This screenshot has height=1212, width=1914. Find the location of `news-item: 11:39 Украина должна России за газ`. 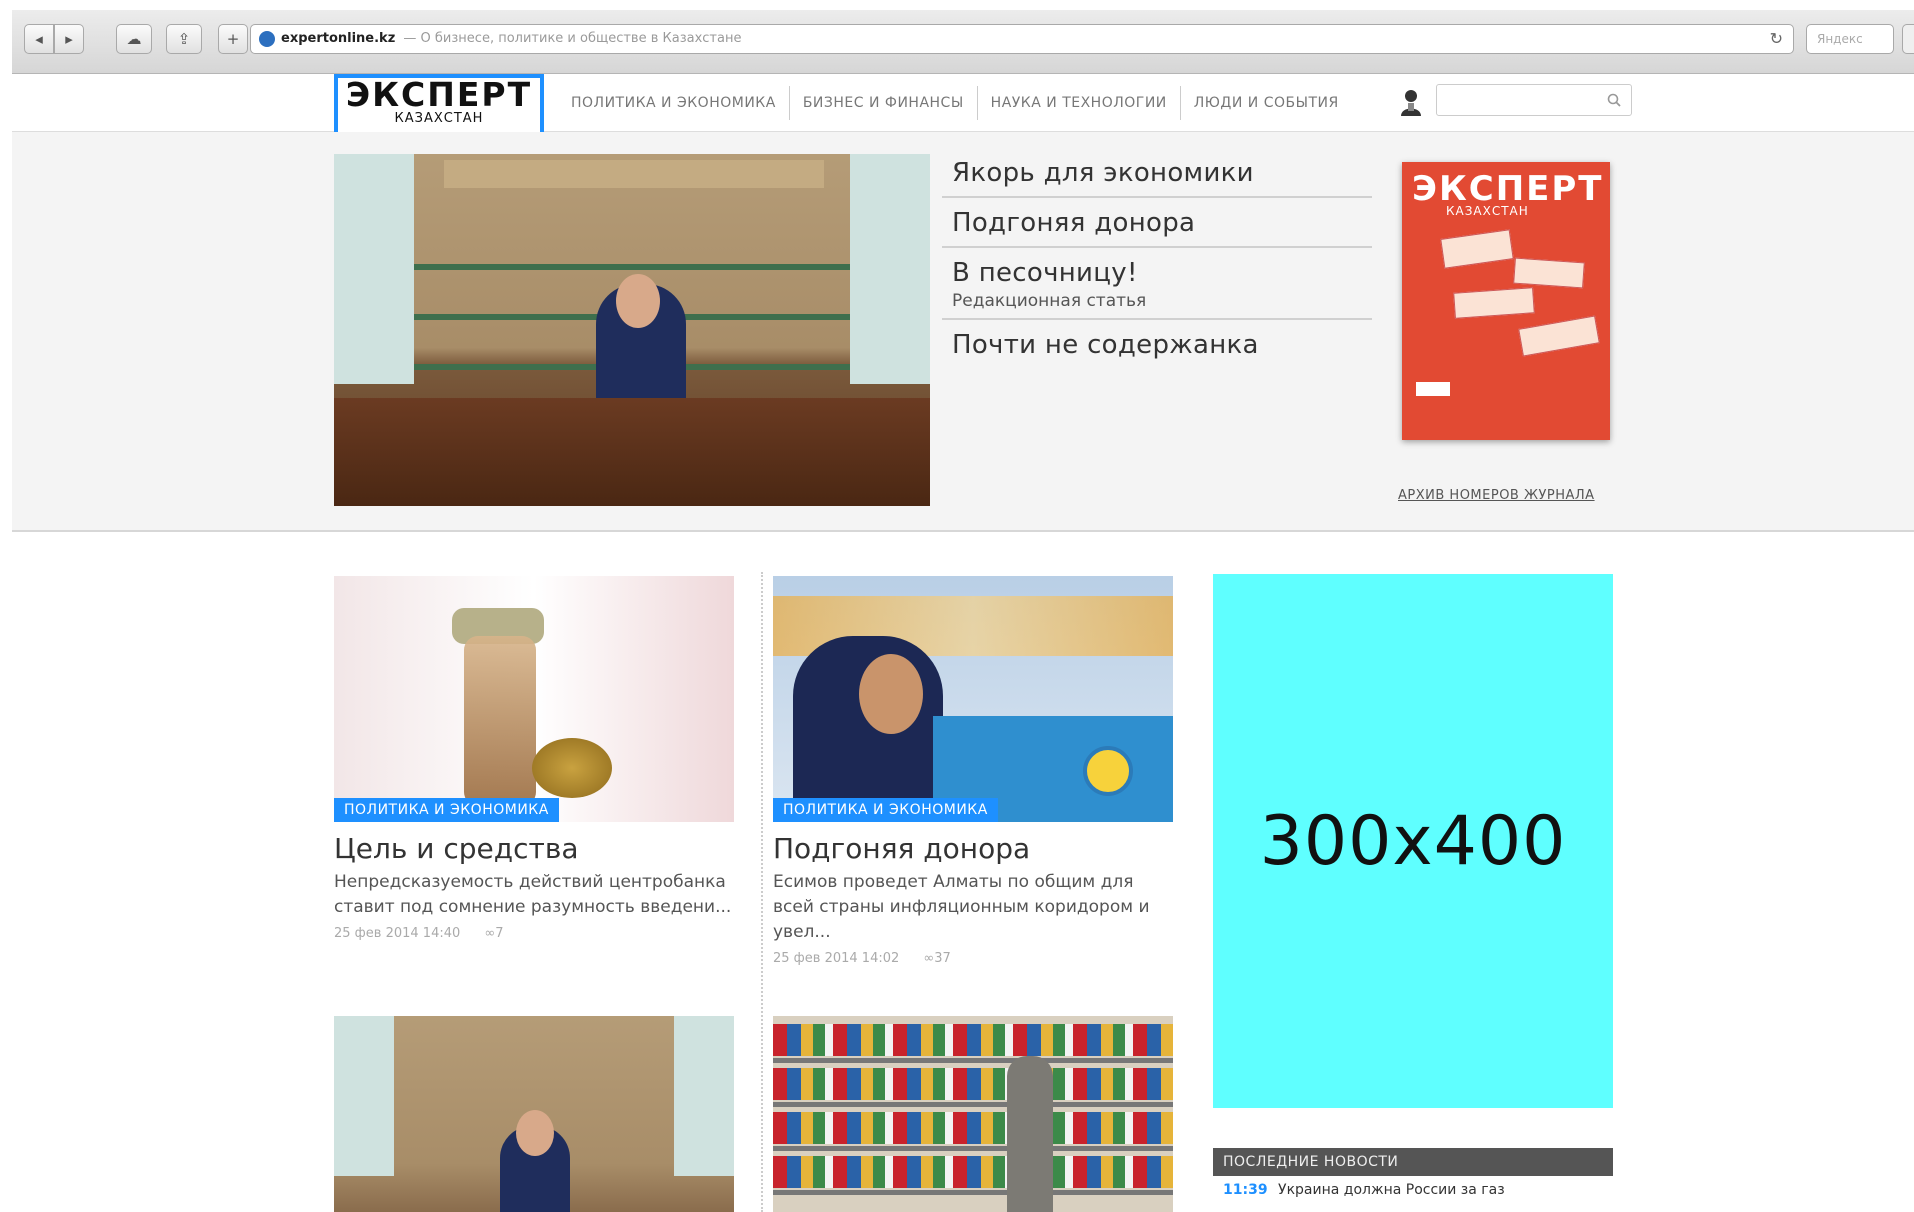

news-item: 11:39 Украина должна России за газ is located at coordinates (1413, 1190).